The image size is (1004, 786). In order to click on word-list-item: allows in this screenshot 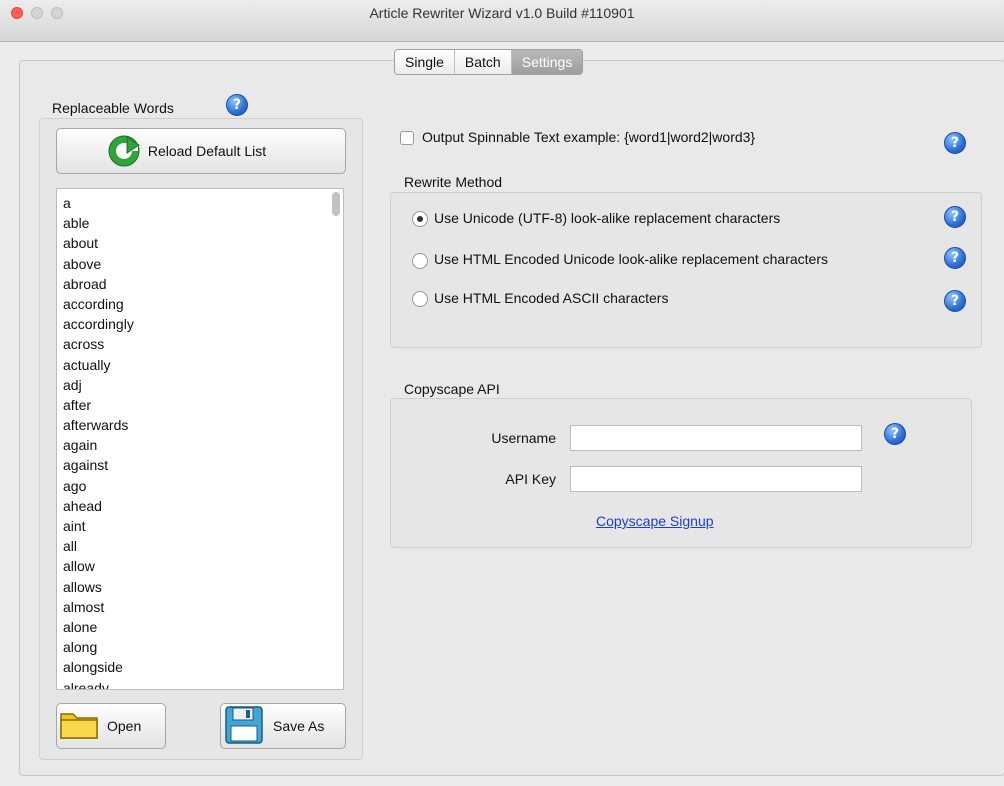, I will do `click(194, 587)`.